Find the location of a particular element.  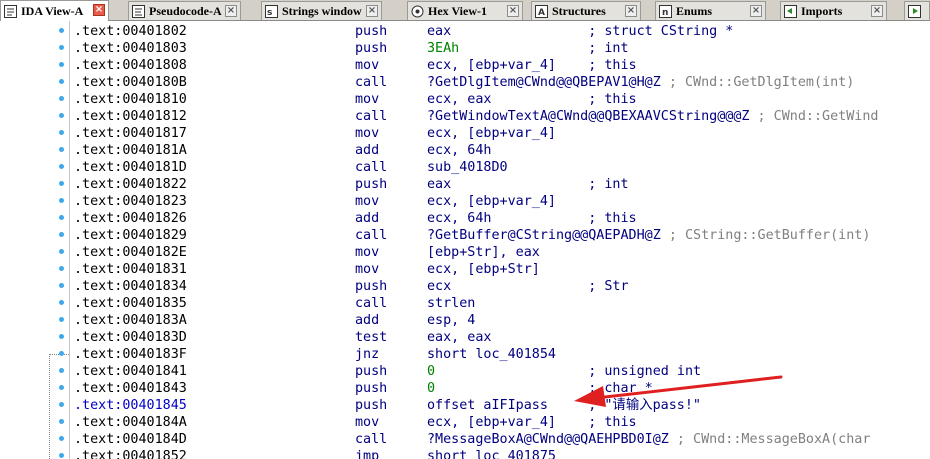

disassembly-line: .text:0040182E mov [ebp+Str], eax is located at coordinates (465, 252).